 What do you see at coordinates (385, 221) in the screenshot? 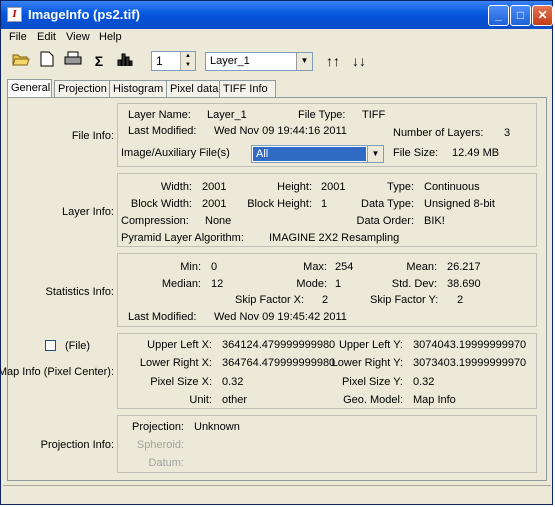
I see `data-order-label: Data Order:` at bounding box center [385, 221].